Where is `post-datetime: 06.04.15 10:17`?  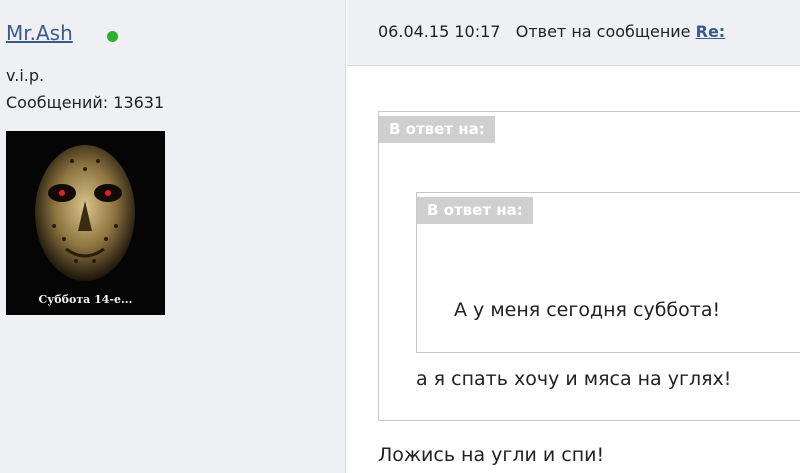
post-datetime: 06.04.15 10:17 is located at coordinates (439, 31).